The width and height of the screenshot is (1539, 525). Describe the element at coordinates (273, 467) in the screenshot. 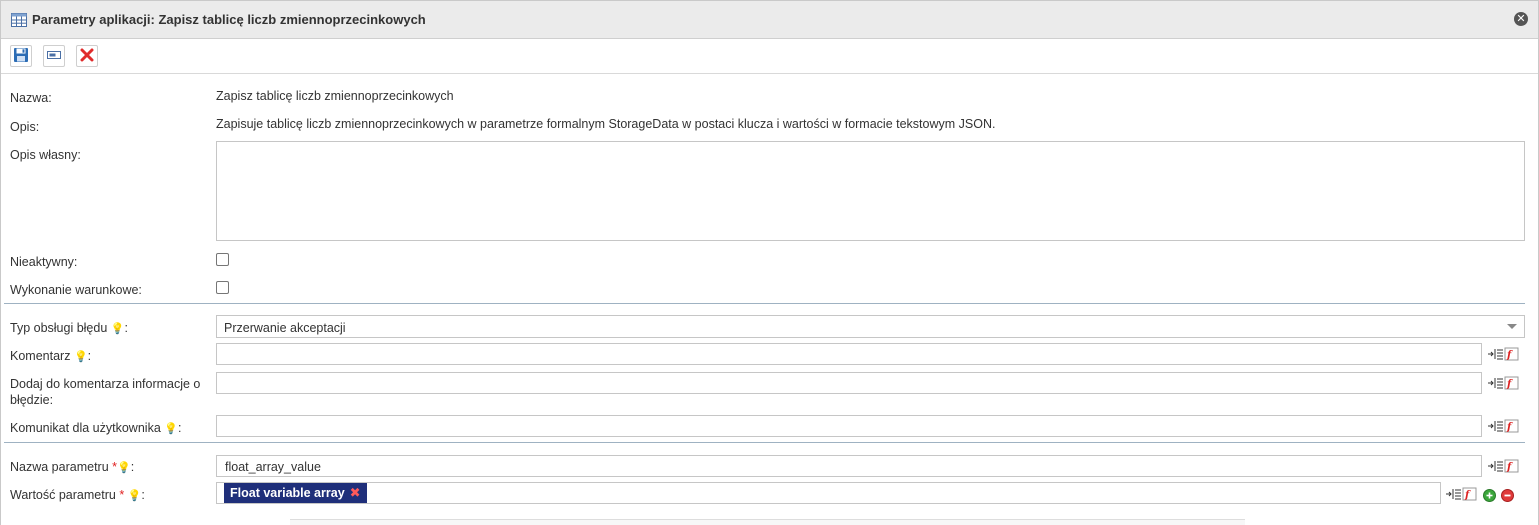

I see `param-name-value: float_array_value` at that location.